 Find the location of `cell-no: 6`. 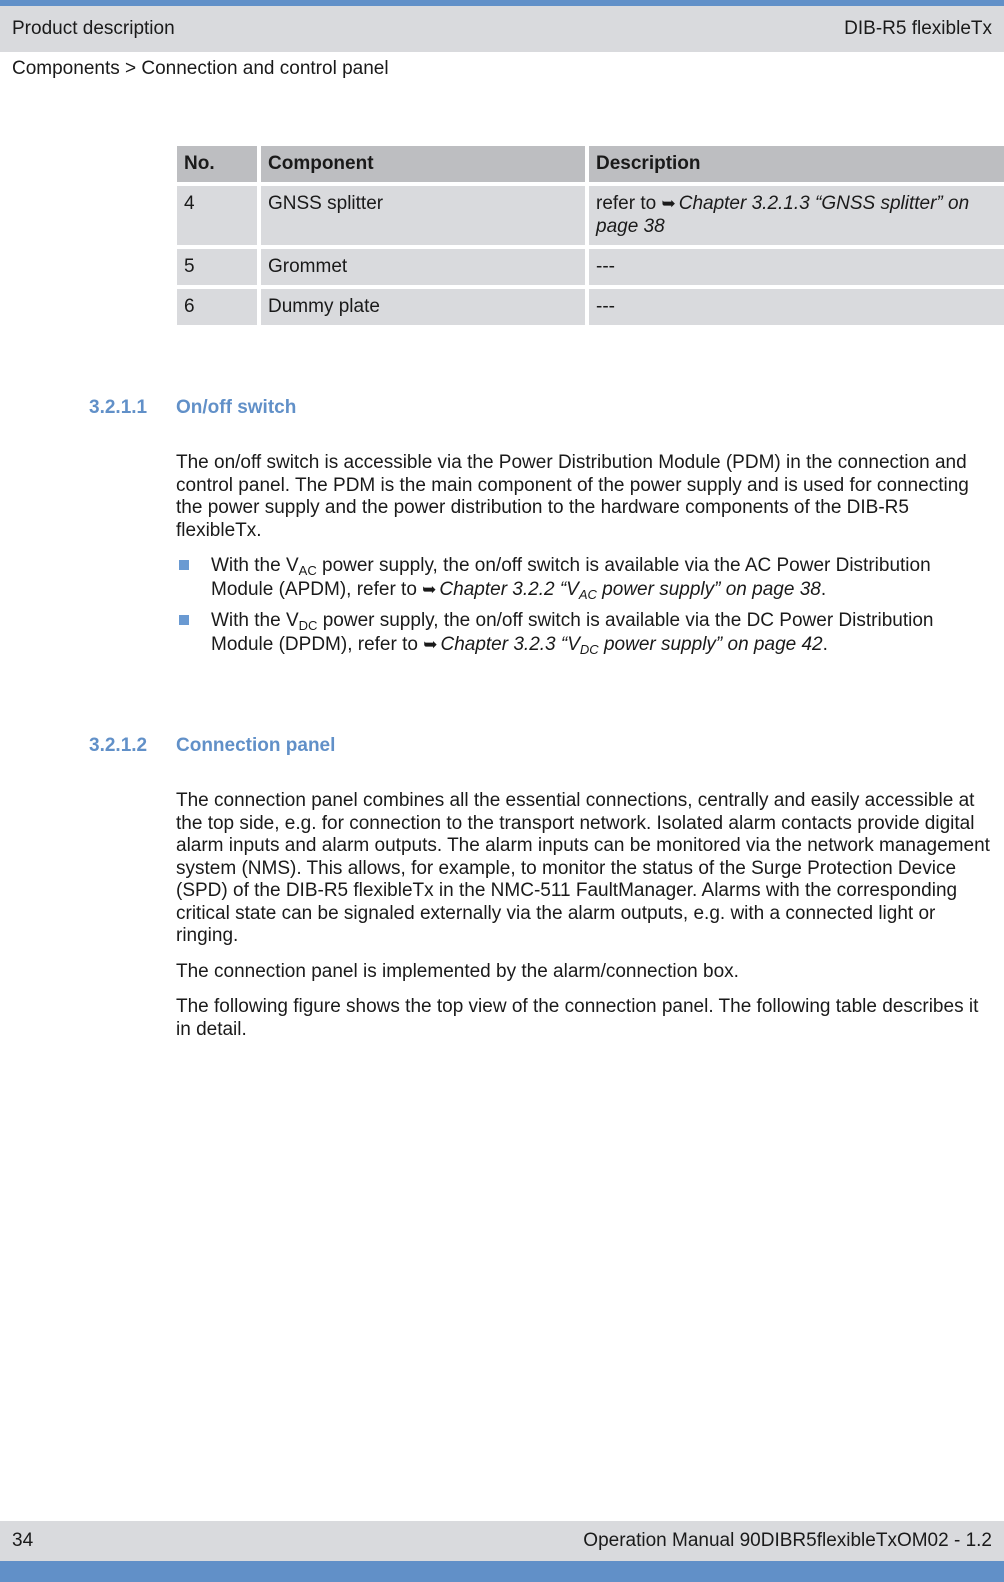

cell-no: 6 is located at coordinates (219, 309).